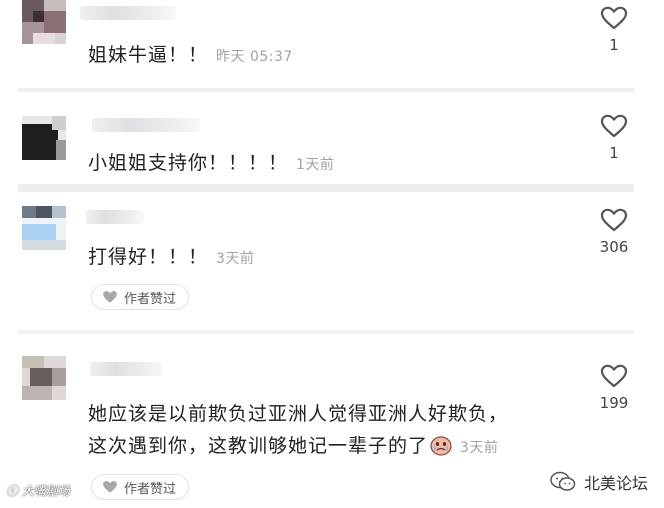 Image resolution: width=664 pixels, height=508 pixels. I want to click on like-count: 306, so click(614, 247).